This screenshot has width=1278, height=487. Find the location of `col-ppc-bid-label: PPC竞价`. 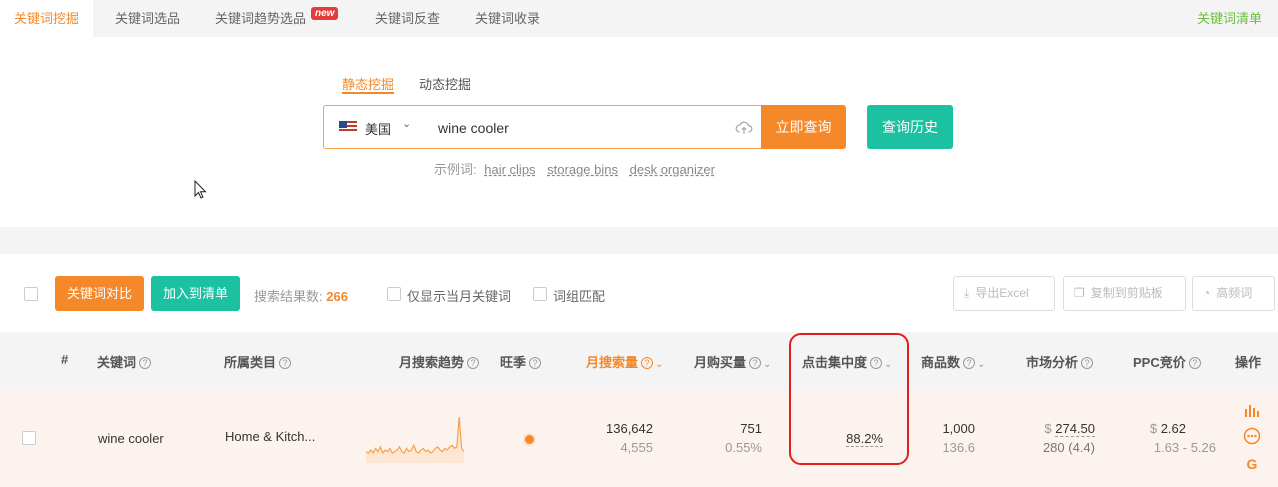

col-ppc-bid-label: PPC竞价 is located at coordinates (1159, 362).